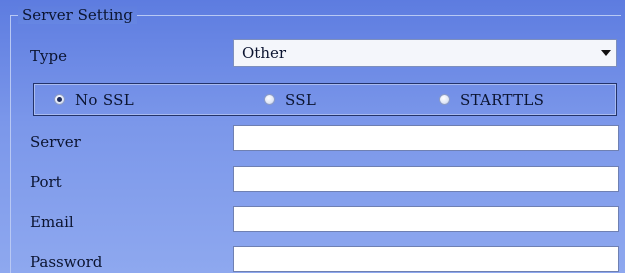 This screenshot has height=273, width=625. I want to click on radio-ssl-label: SSL, so click(301, 99).